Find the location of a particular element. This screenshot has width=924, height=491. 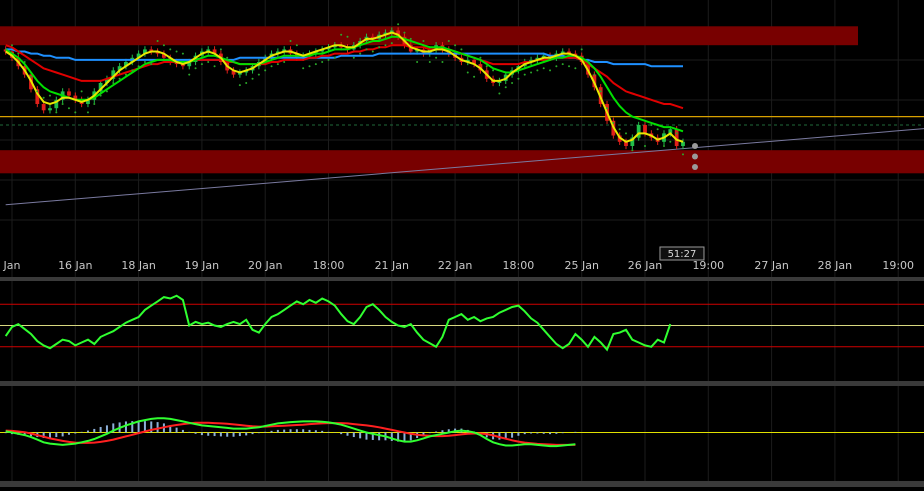

trendline-handles is located at coordinates (694, 156).